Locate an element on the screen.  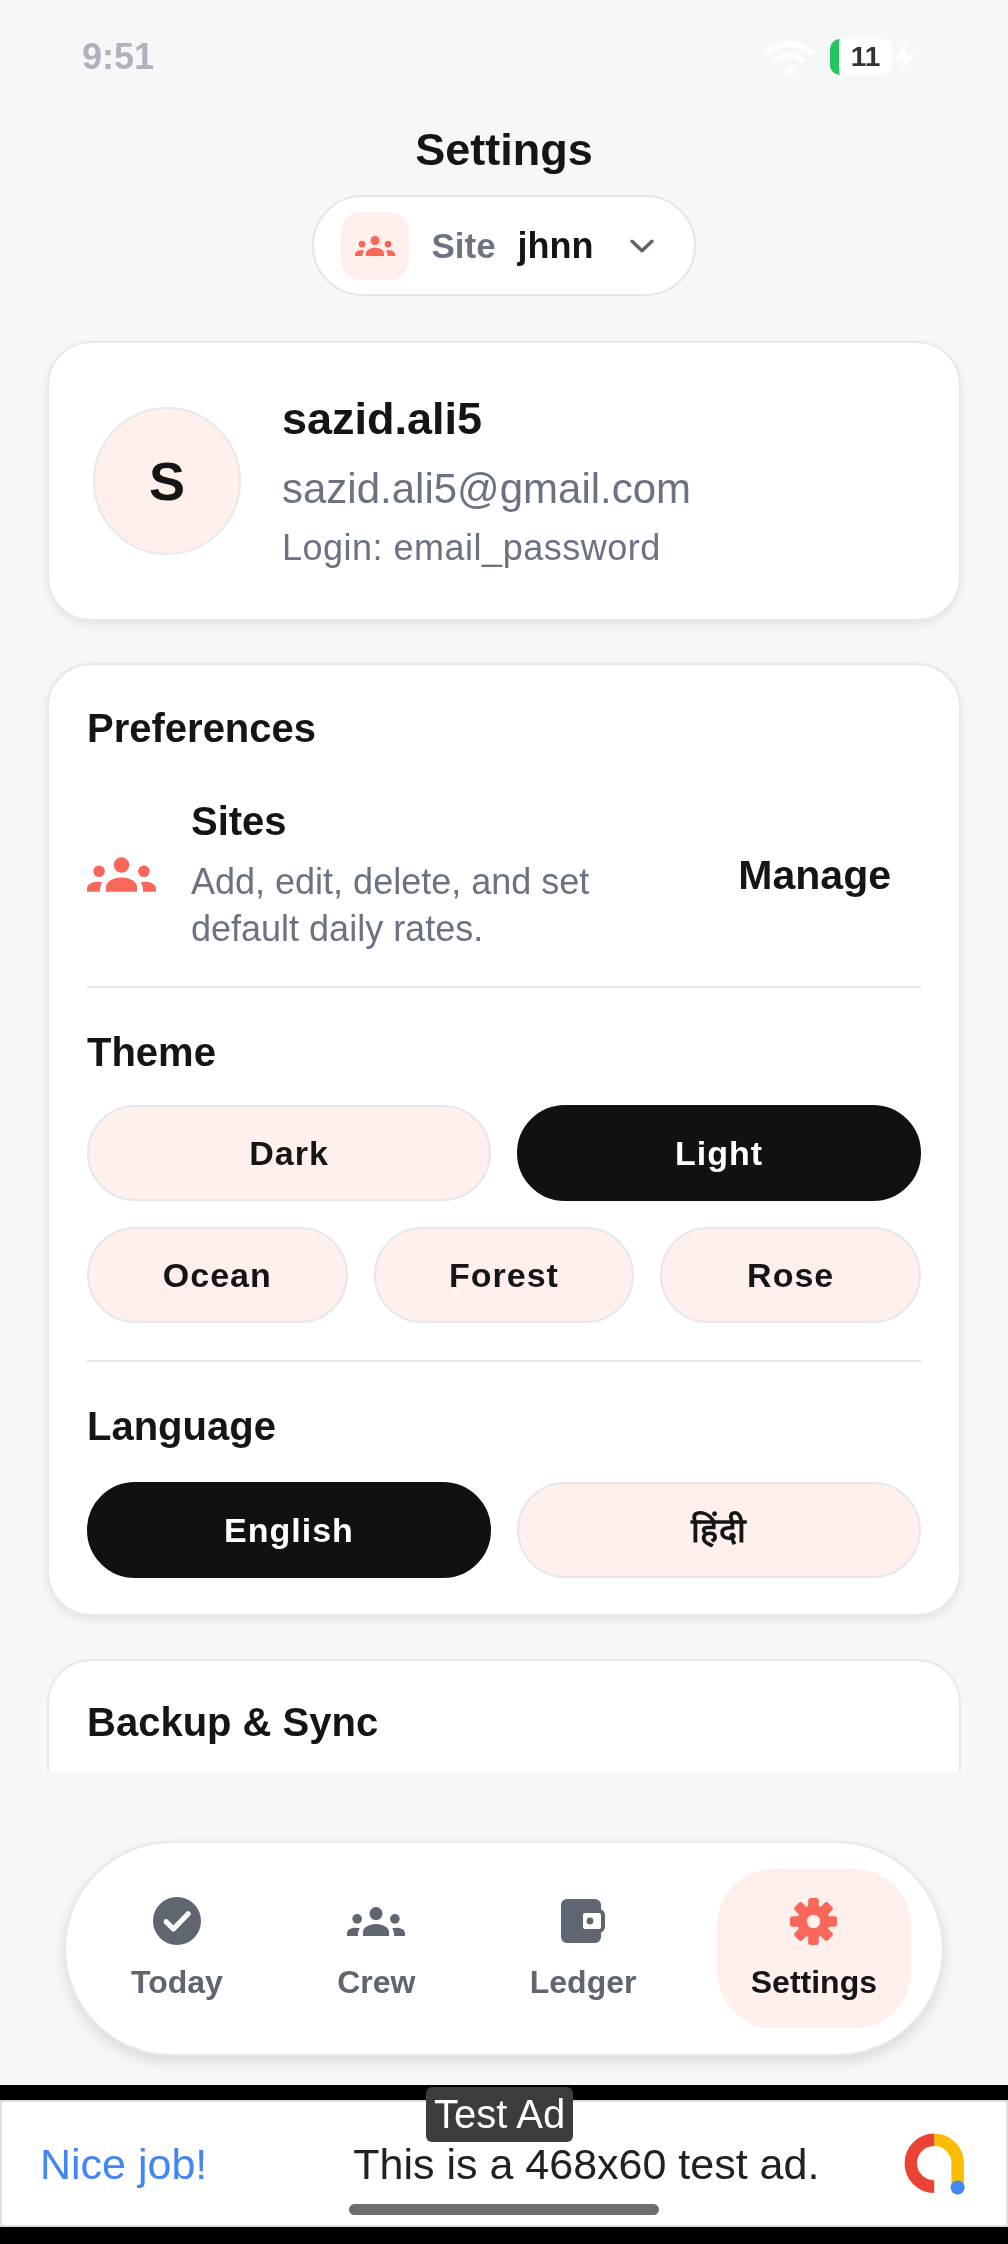
theme-option: Ocean is located at coordinates (217, 1275).